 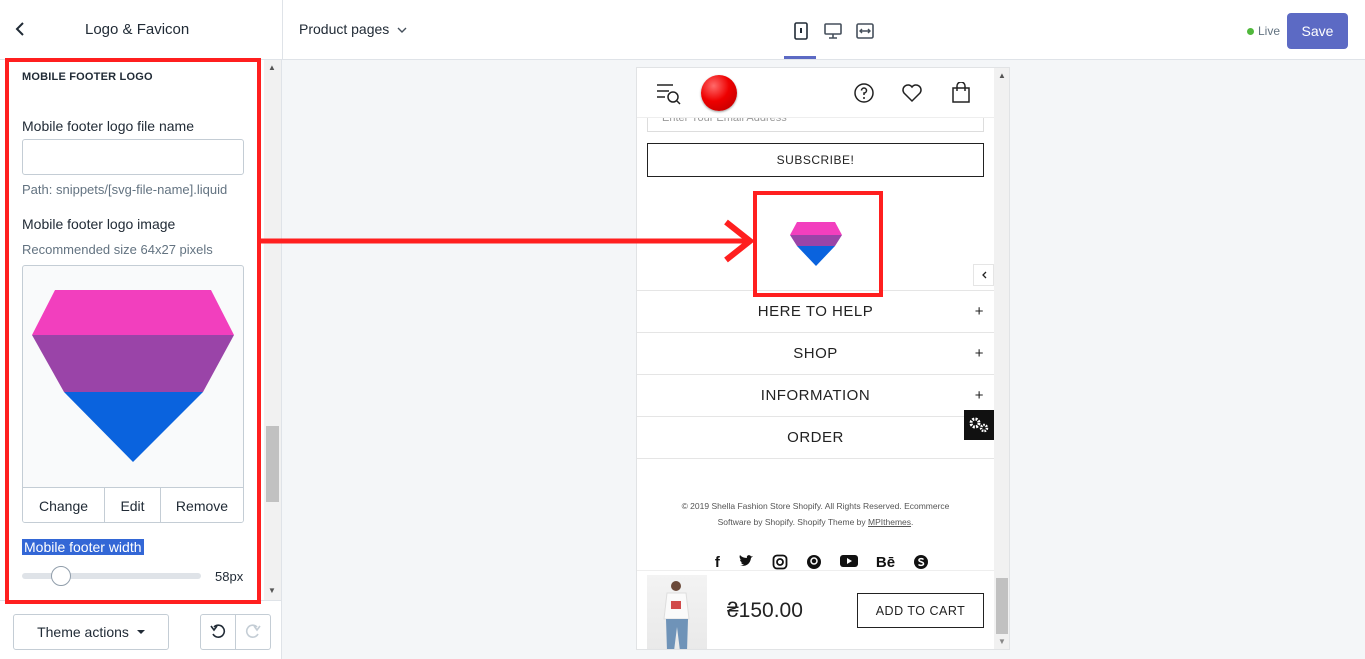 I want to click on chevron-down-icon, so click(x=402, y=31).